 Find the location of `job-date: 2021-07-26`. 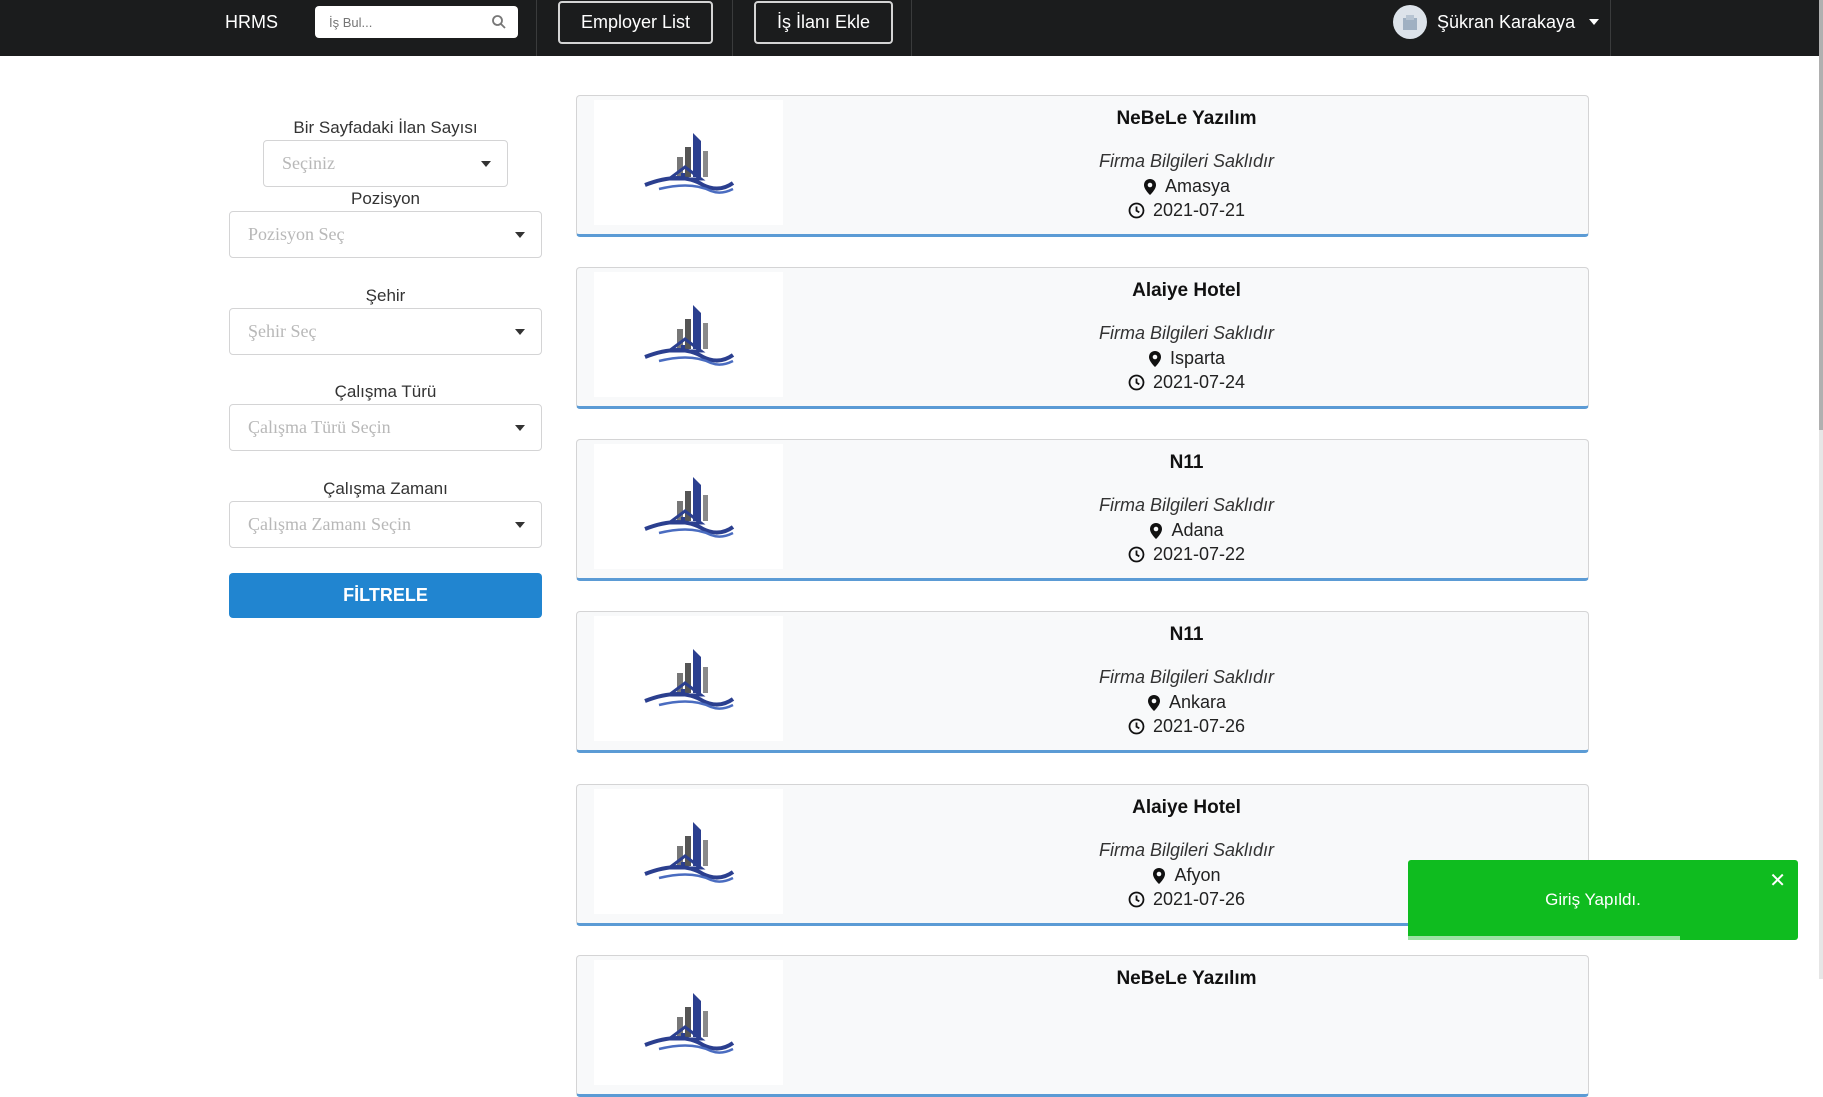

job-date: 2021-07-26 is located at coordinates (1186, 726).